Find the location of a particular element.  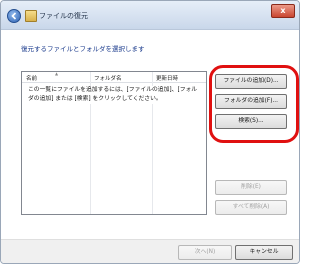

sort-arrow-icon: ▲ is located at coordinates (57, 73).